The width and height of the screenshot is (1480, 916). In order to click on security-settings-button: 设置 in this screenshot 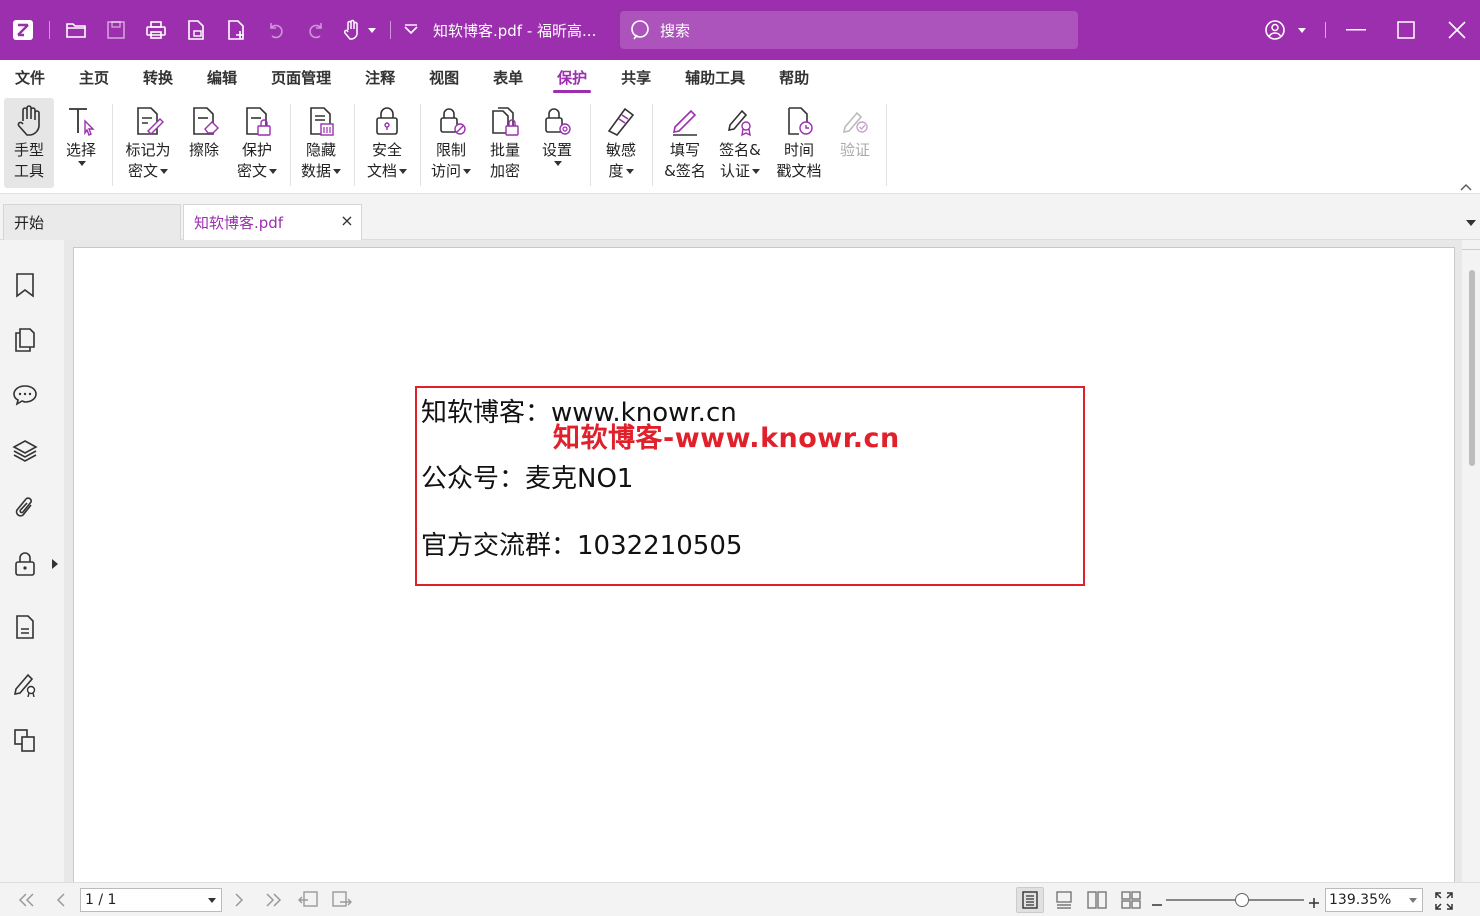, I will do `click(557, 143)`.